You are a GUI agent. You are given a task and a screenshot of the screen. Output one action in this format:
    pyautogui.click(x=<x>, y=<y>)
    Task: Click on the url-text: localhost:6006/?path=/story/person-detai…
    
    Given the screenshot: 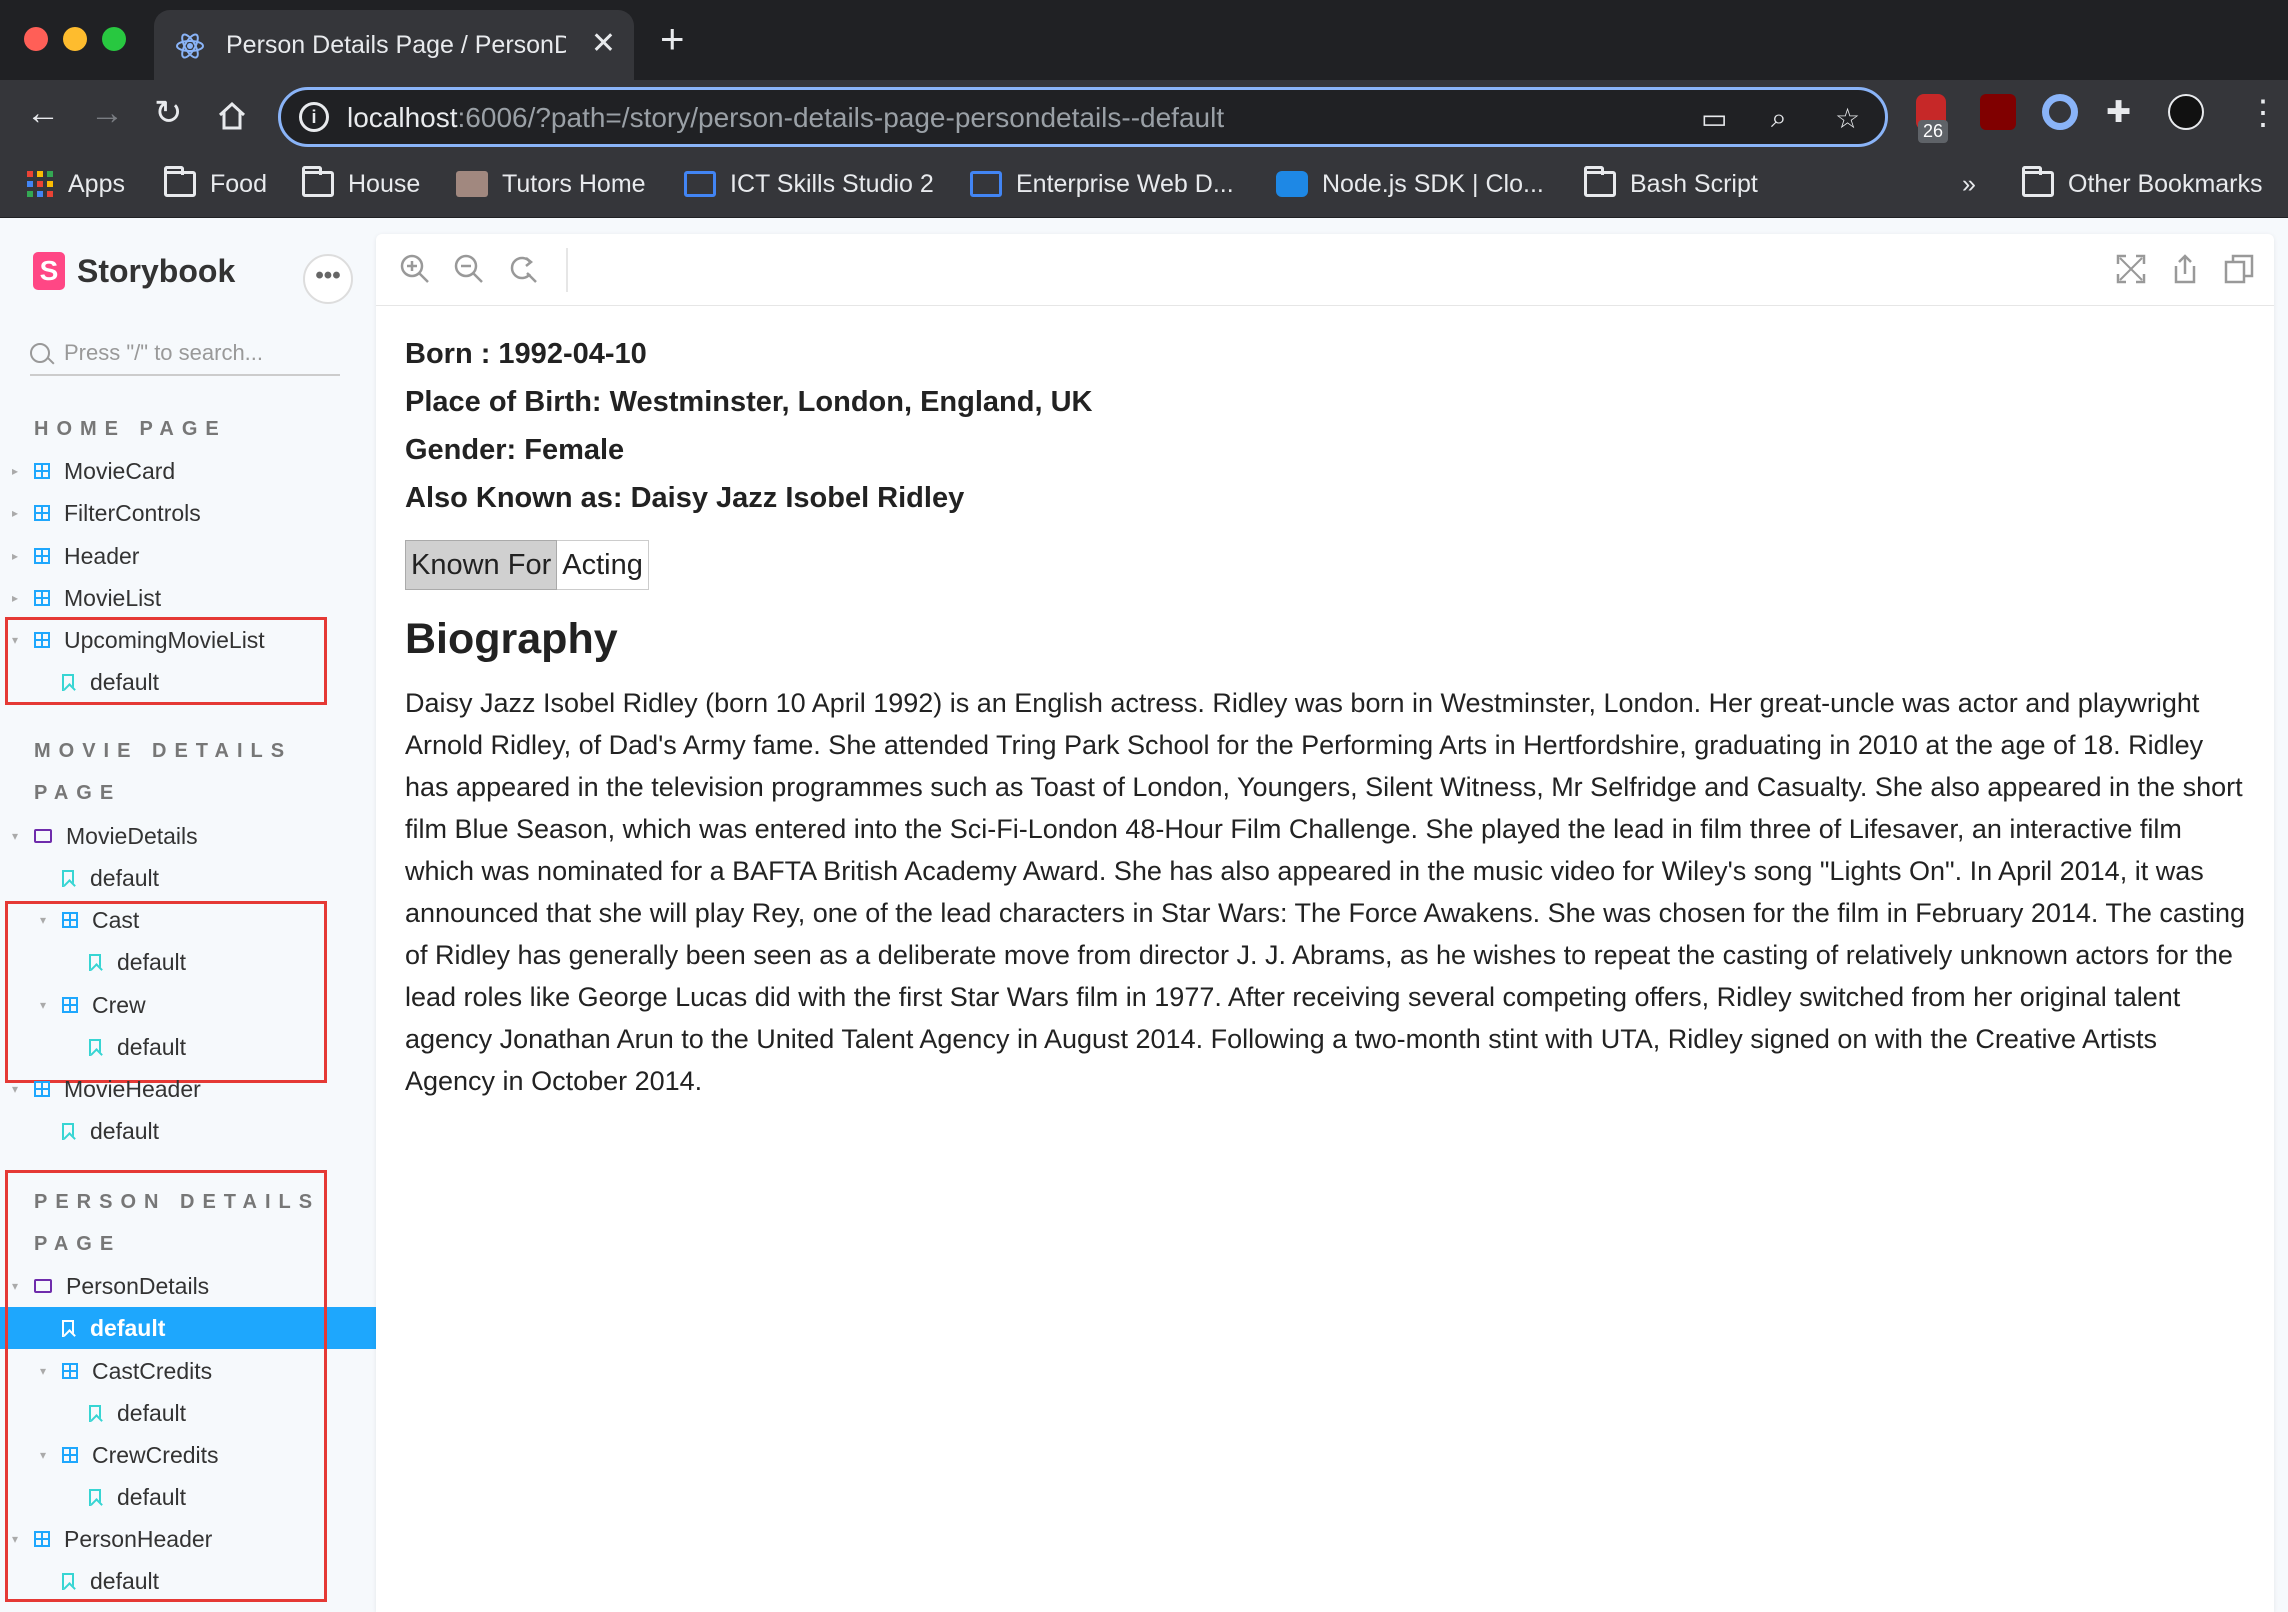 What is the action you would take?
    pyautogui.click(x=786, y=117)
    